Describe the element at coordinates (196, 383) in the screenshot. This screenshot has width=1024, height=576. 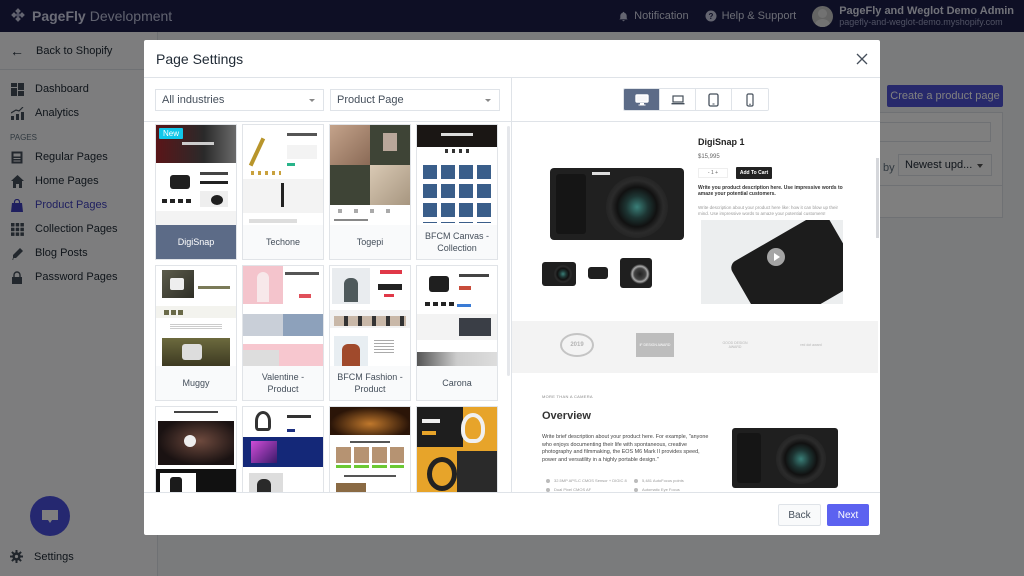
I see `template-name: Muggy` at that location.